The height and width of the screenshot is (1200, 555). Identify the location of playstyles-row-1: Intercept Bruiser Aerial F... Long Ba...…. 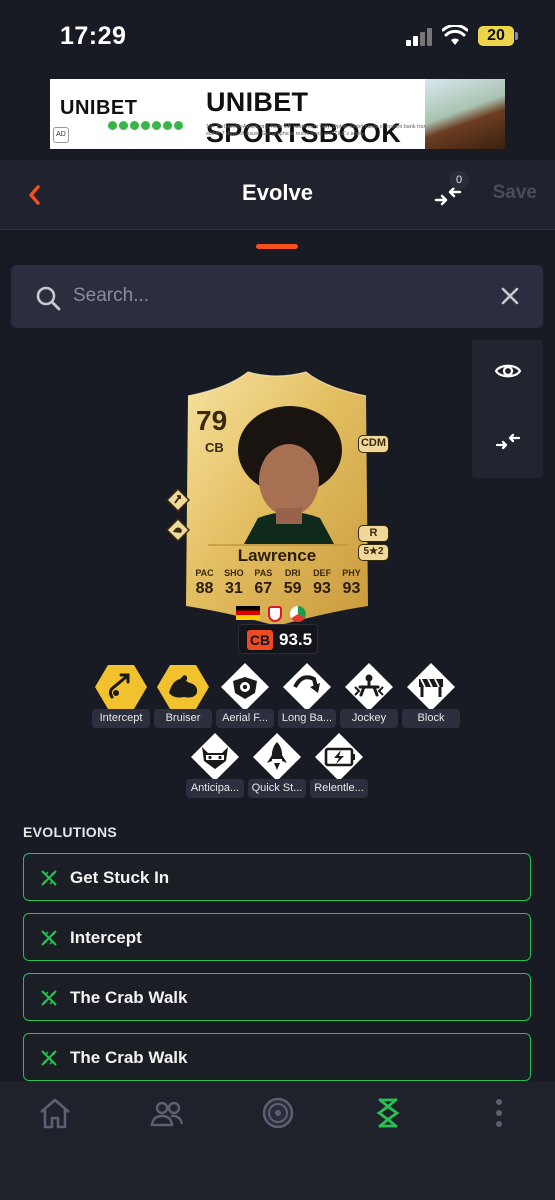
(276, 696).